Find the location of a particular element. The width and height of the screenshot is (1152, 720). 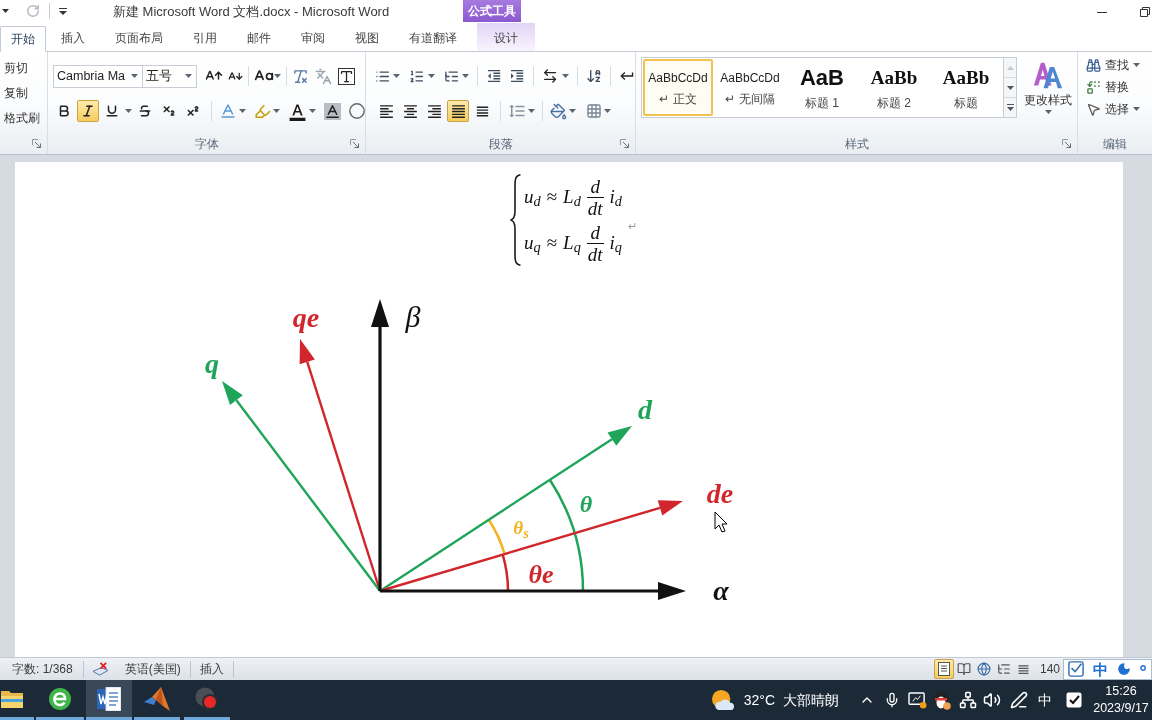

style-item: AaBb 标题 2 is located at coordinates (894, 87).